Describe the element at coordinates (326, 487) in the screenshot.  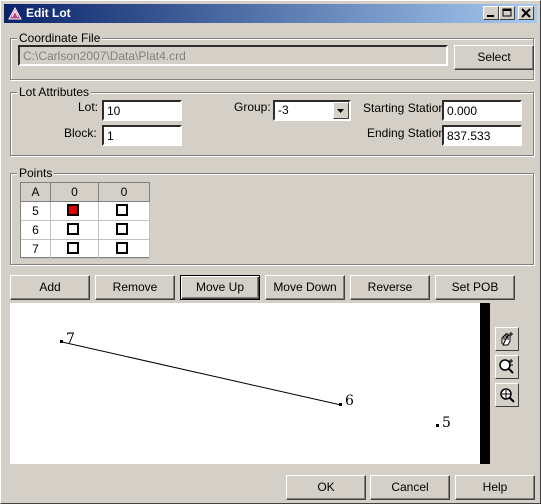
I see `ok-button: OK` at that location.